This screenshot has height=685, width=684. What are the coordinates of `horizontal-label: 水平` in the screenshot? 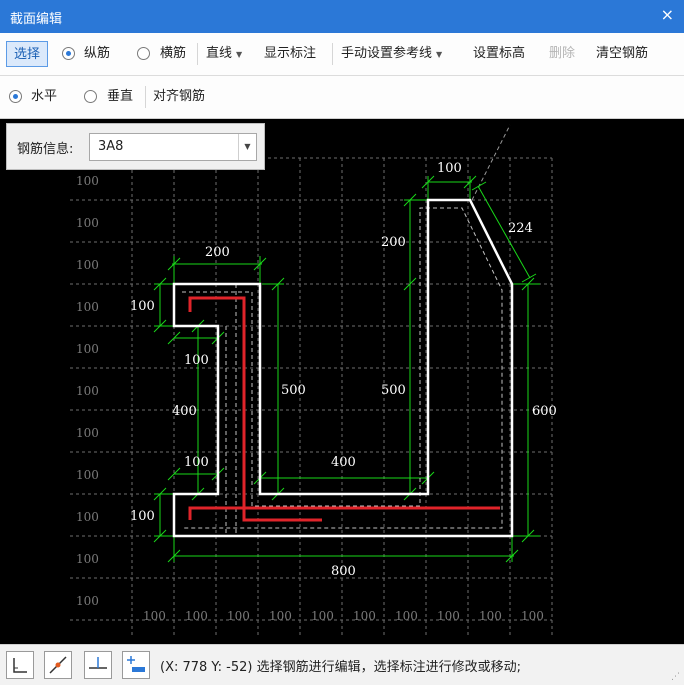 It's located at (44, 97).